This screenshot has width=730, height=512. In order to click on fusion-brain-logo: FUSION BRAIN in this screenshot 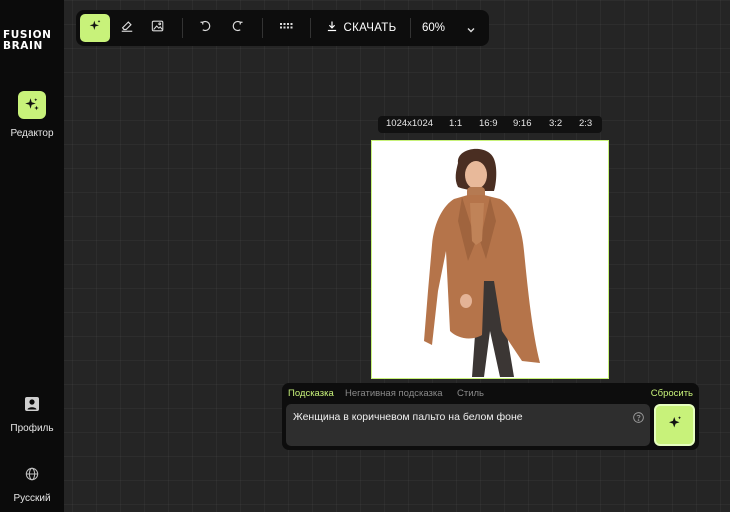, I will do `click(28, 41)`.